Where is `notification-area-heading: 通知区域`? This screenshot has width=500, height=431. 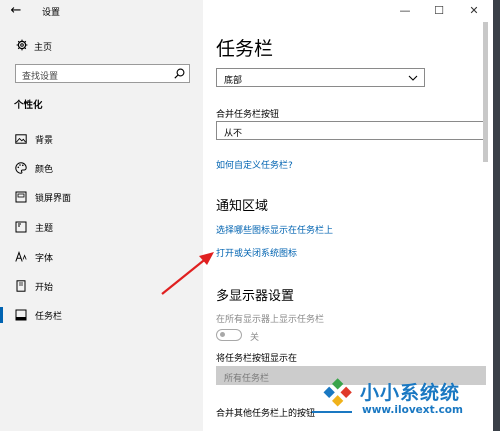
notification-area-heading: 通知区域 is located at coordinates (242, 206).